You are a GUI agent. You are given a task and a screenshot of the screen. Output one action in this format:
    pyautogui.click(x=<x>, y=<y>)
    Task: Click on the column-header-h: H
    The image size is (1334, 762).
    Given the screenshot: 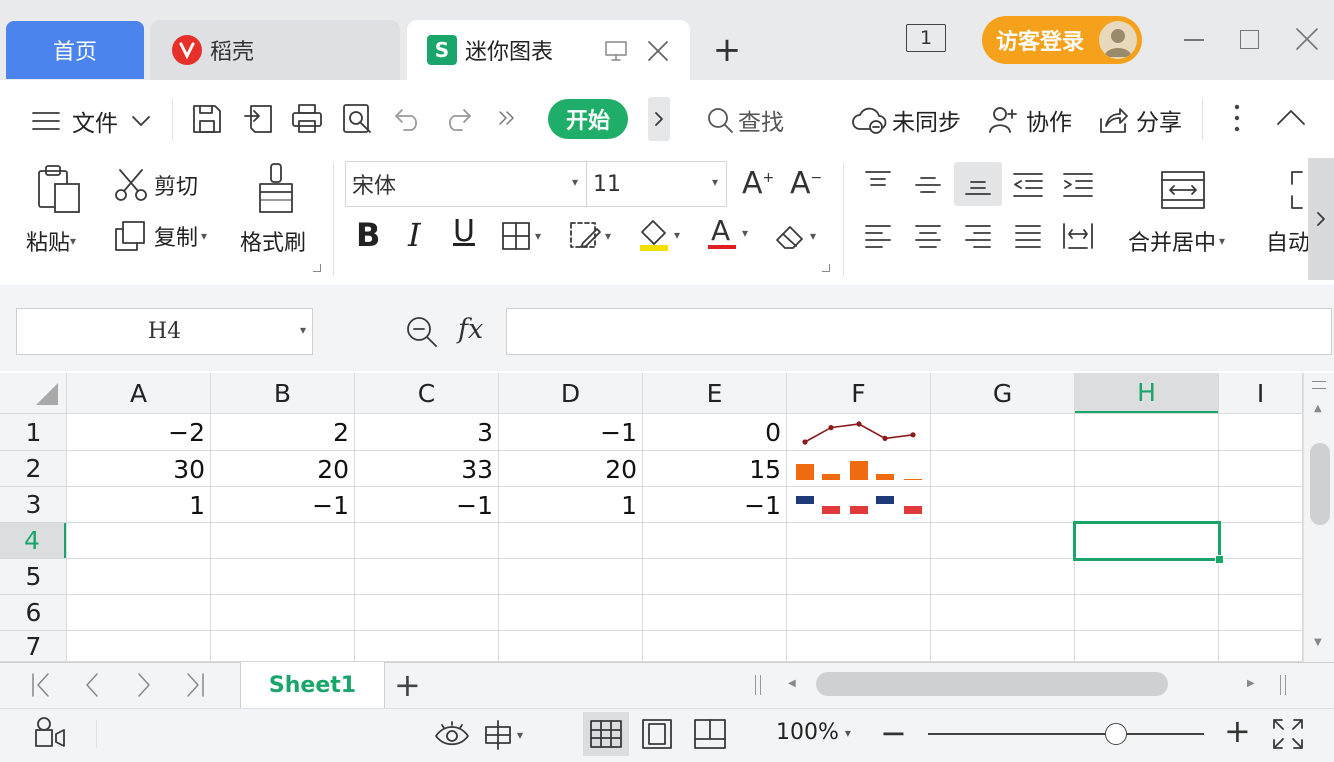 What is the action you would take?
    pyautogui.click(x=1147, y=393)
    